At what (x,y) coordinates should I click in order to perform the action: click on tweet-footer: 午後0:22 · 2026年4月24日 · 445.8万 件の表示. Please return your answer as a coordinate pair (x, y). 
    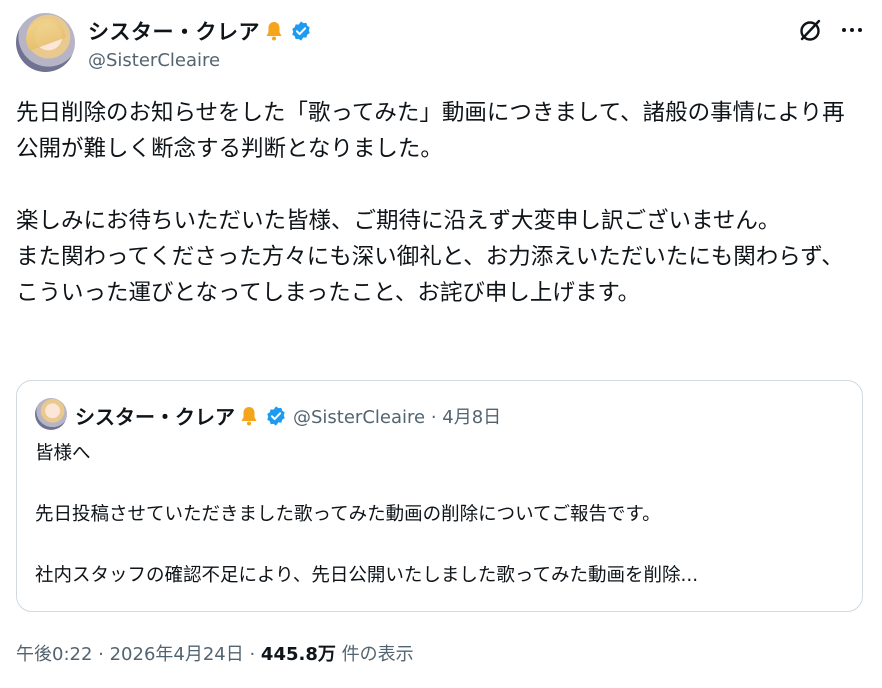
    Looking at the image, I should click on (215, 653).